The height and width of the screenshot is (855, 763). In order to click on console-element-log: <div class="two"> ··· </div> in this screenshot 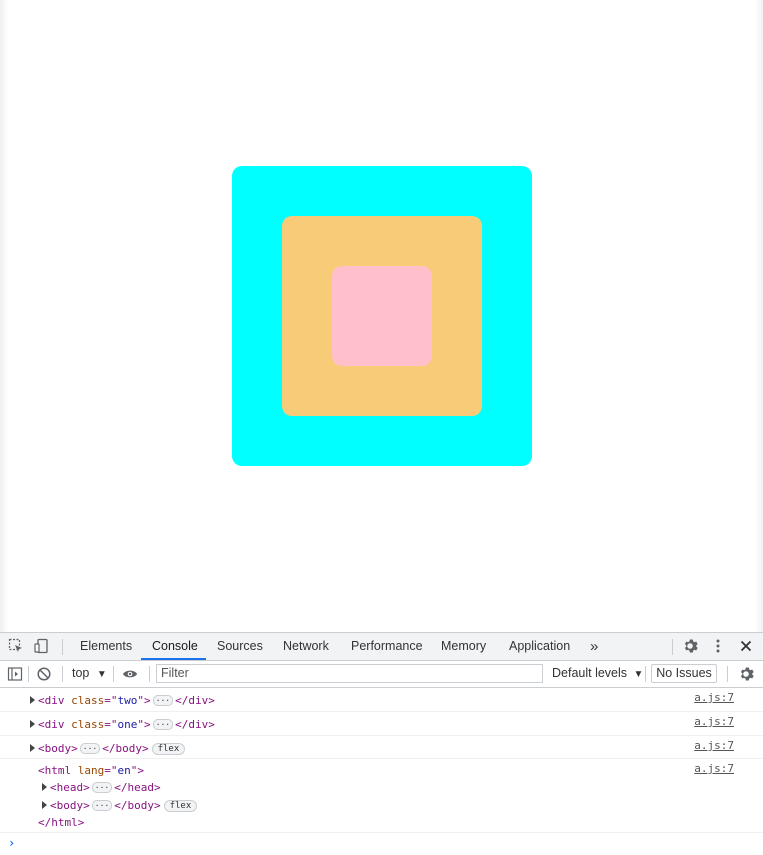, I will do `click(122, 700)`.